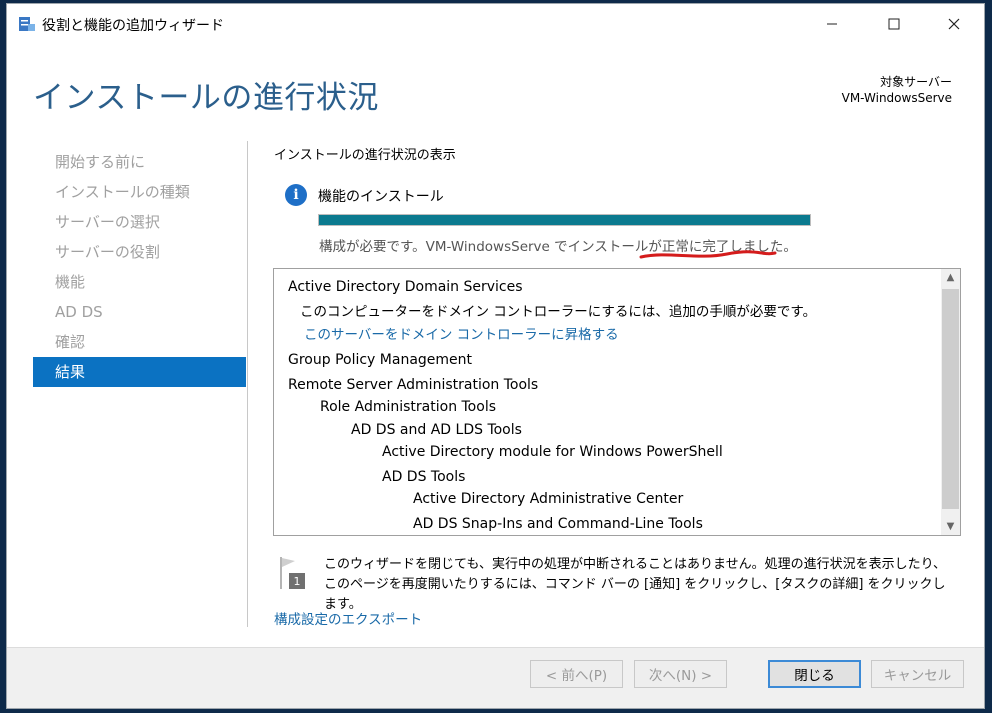  I want to click on nav-divider, so click(247, 384).